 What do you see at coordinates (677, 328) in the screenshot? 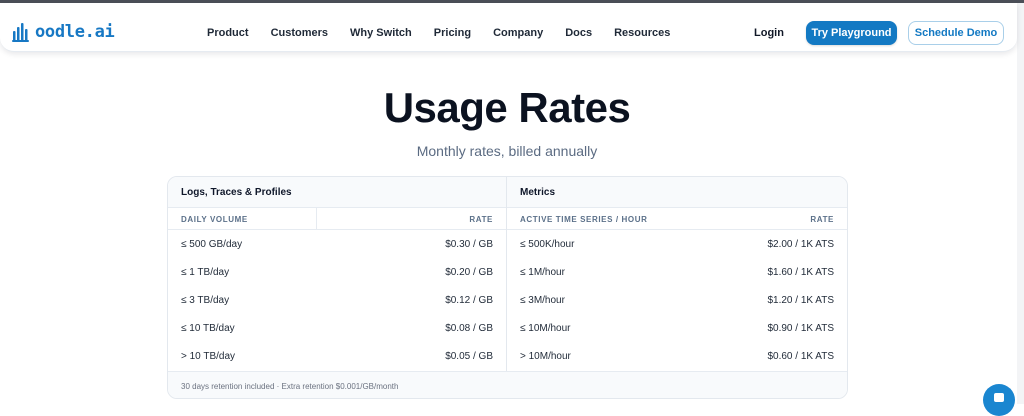
I see `table-row: ≤ 10M/hour $0.90 / 1K ATS` at bounding box center [677, 328].